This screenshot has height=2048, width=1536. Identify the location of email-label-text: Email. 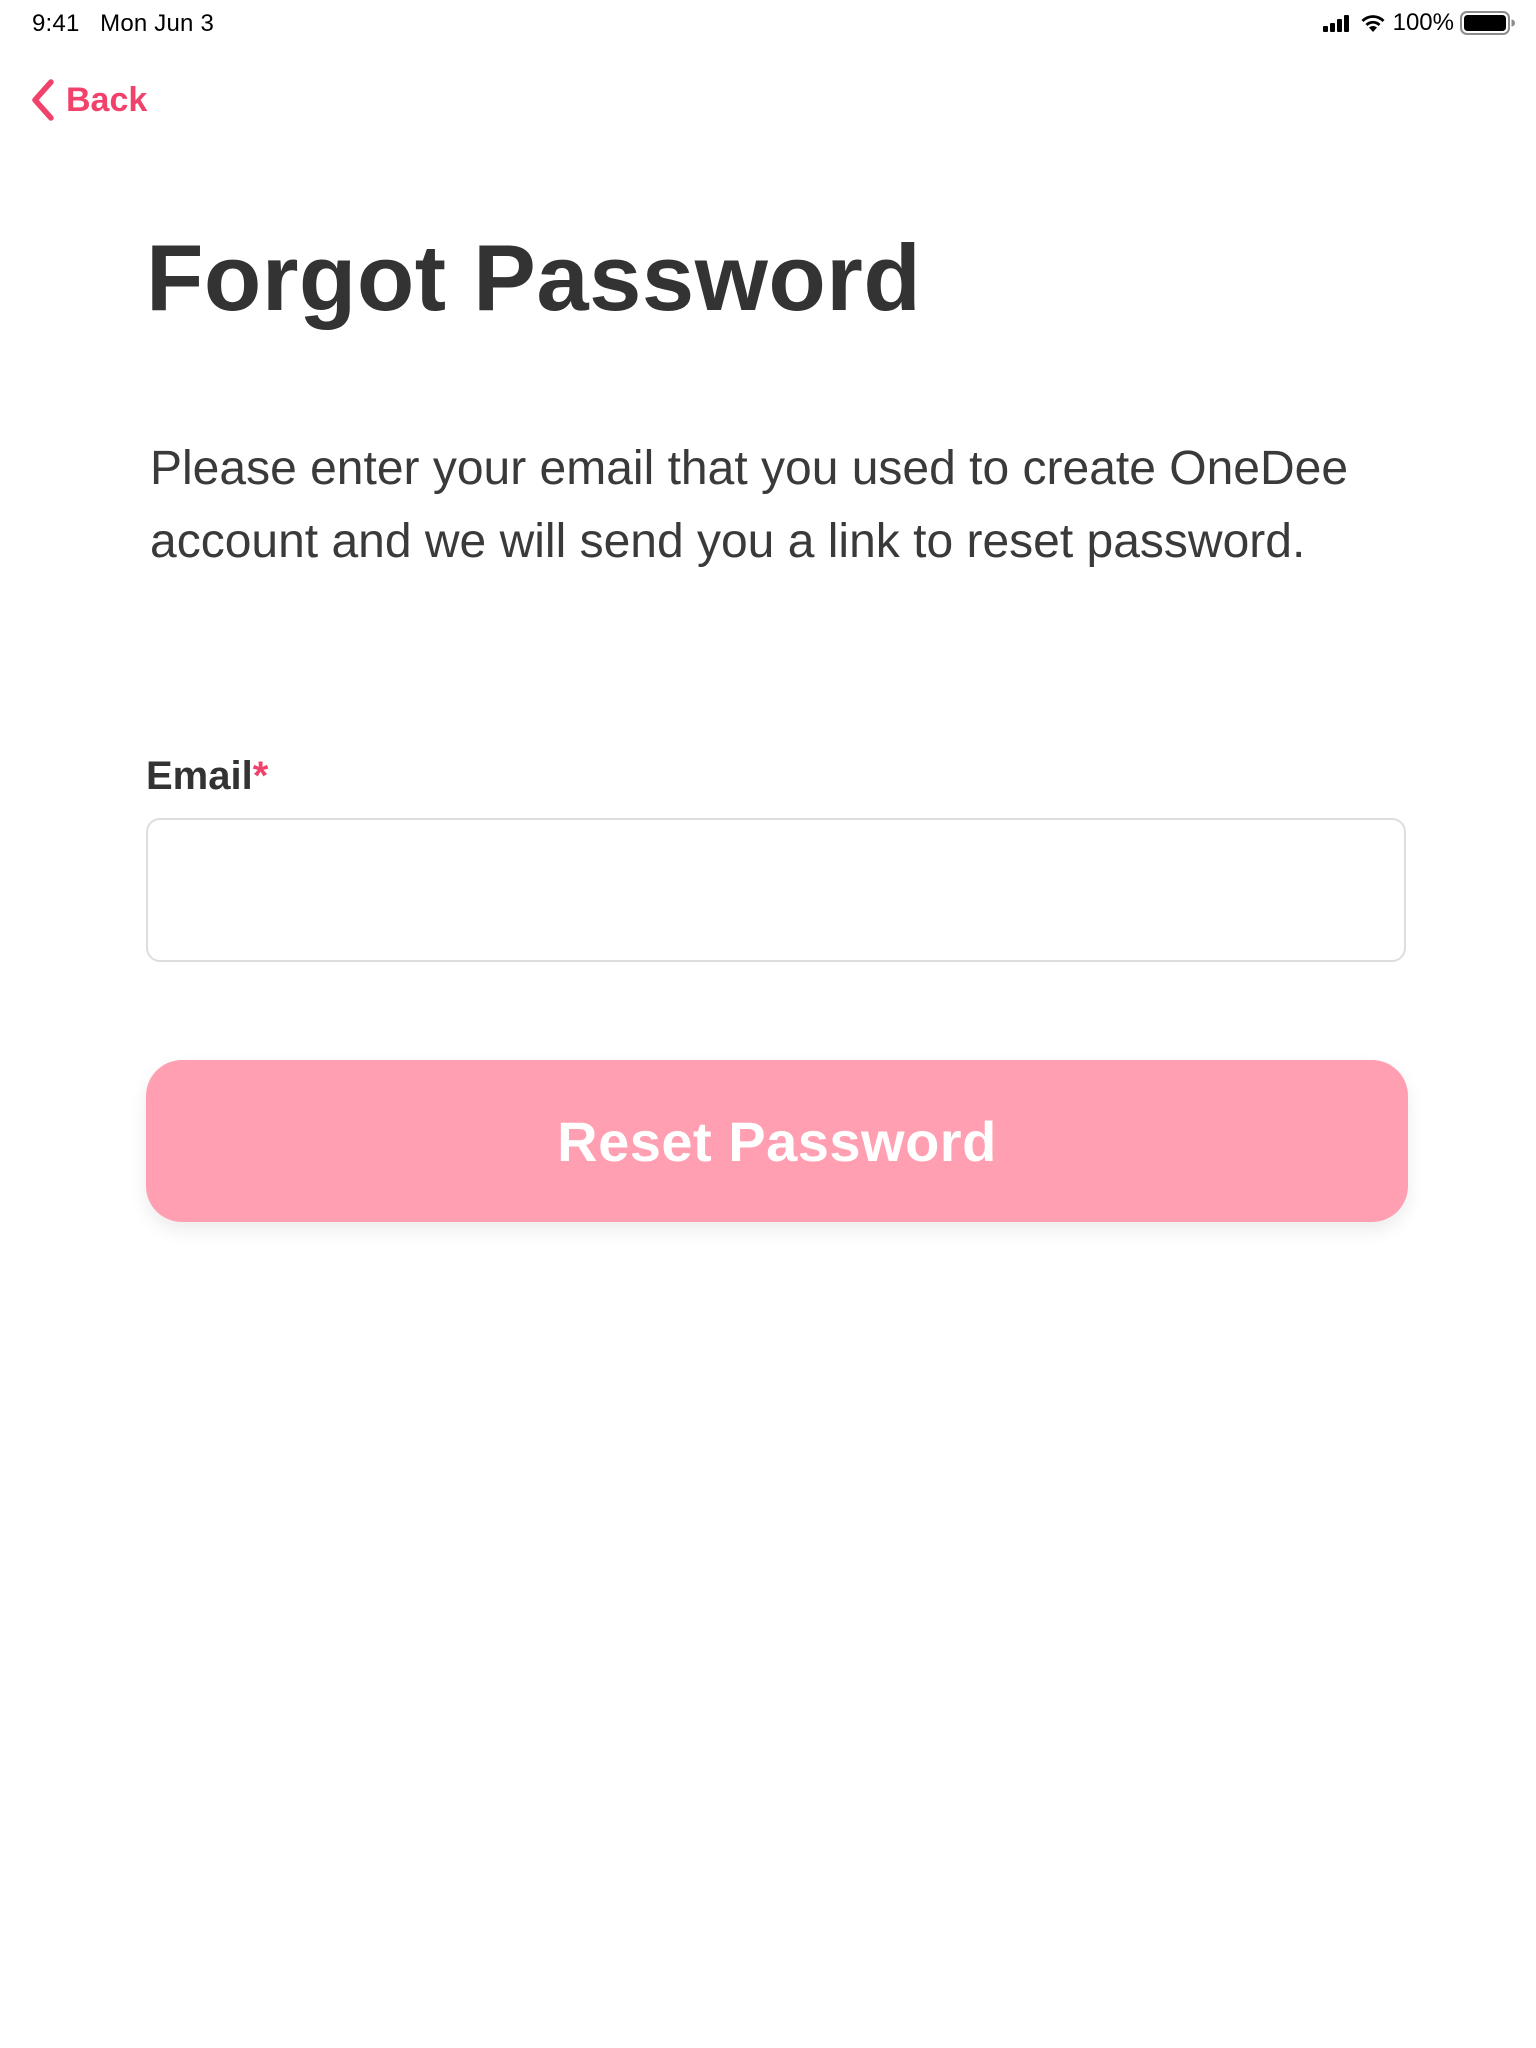
(199, 776).